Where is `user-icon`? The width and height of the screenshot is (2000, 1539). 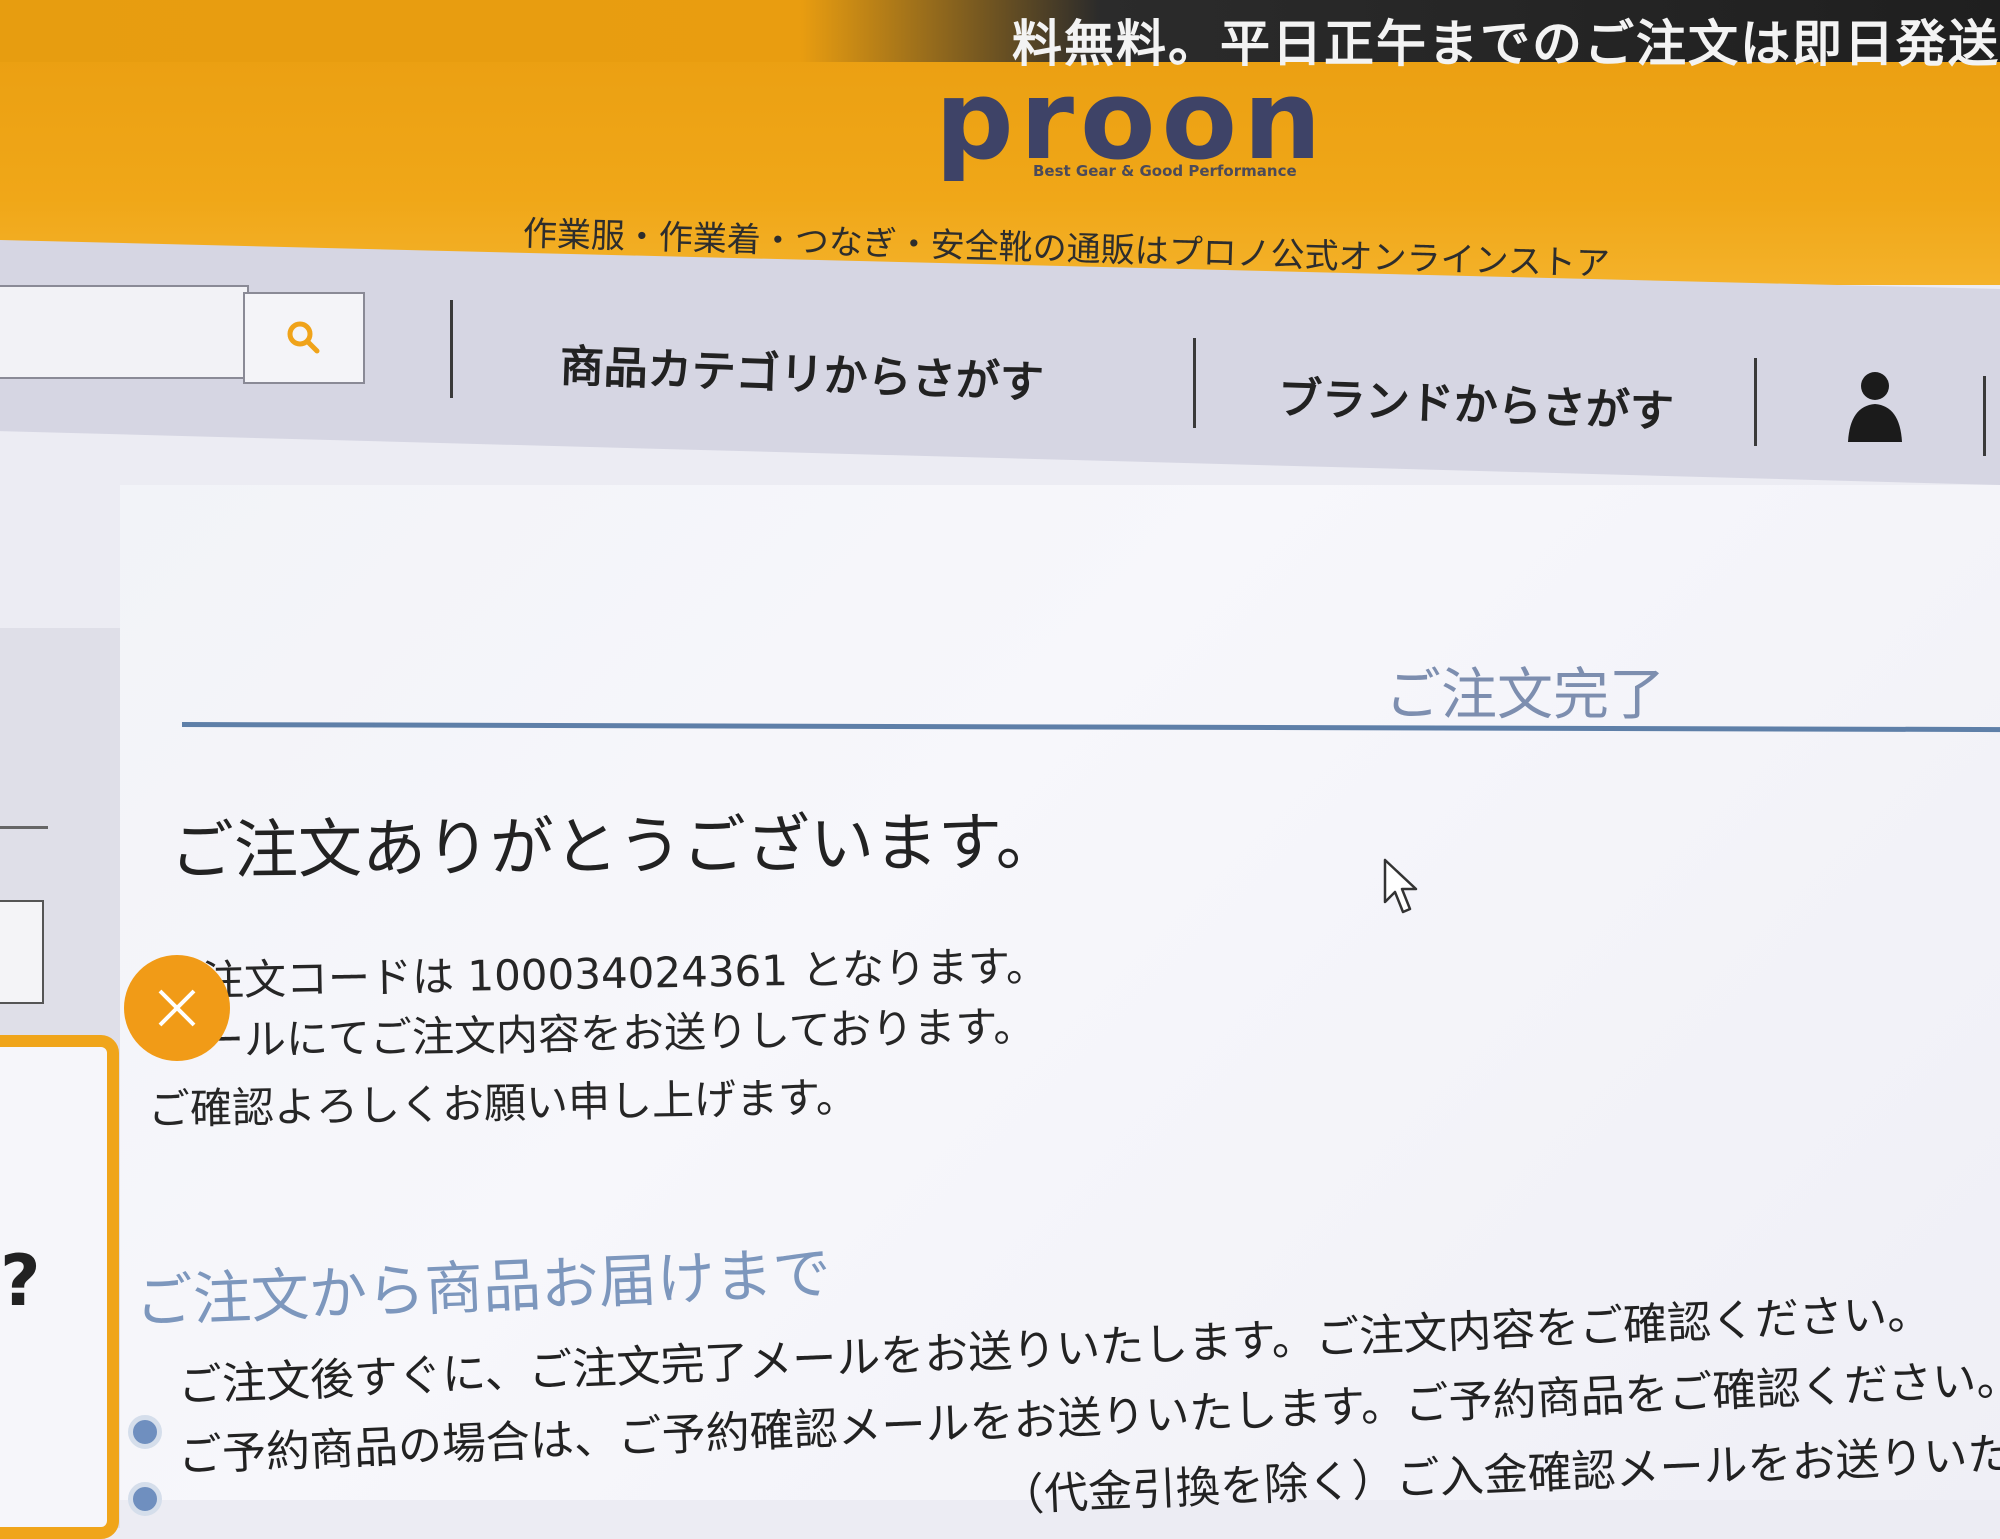 user-icon is located at coordinates (1875, 407).